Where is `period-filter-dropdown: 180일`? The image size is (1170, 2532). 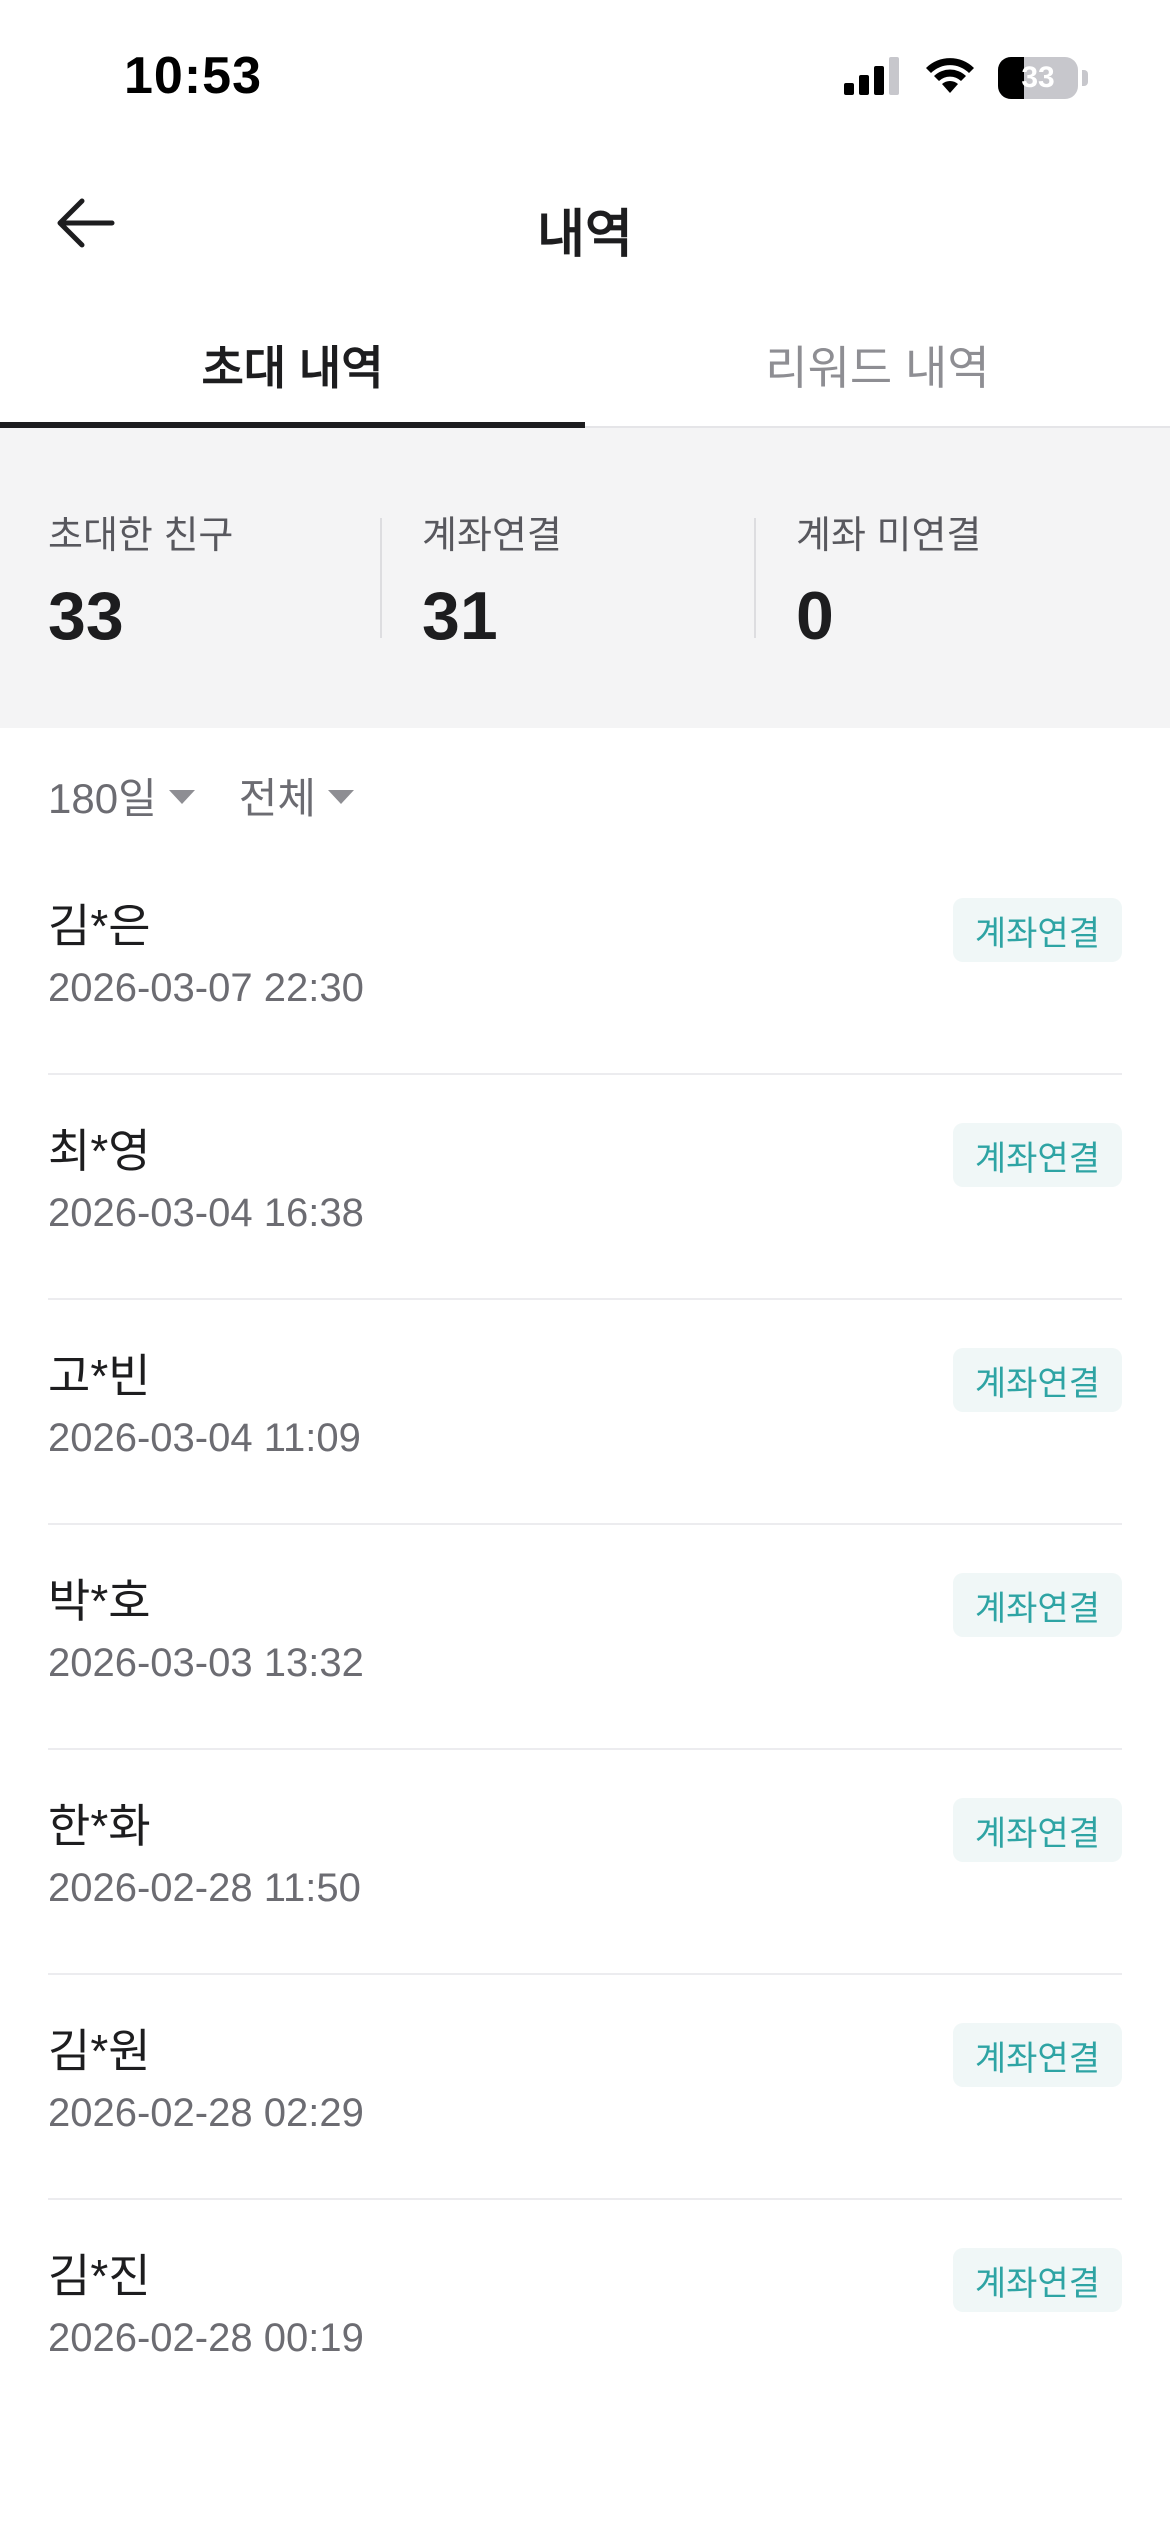 period-filter-dropdown: 180일 is located at coordinates (121, 795).